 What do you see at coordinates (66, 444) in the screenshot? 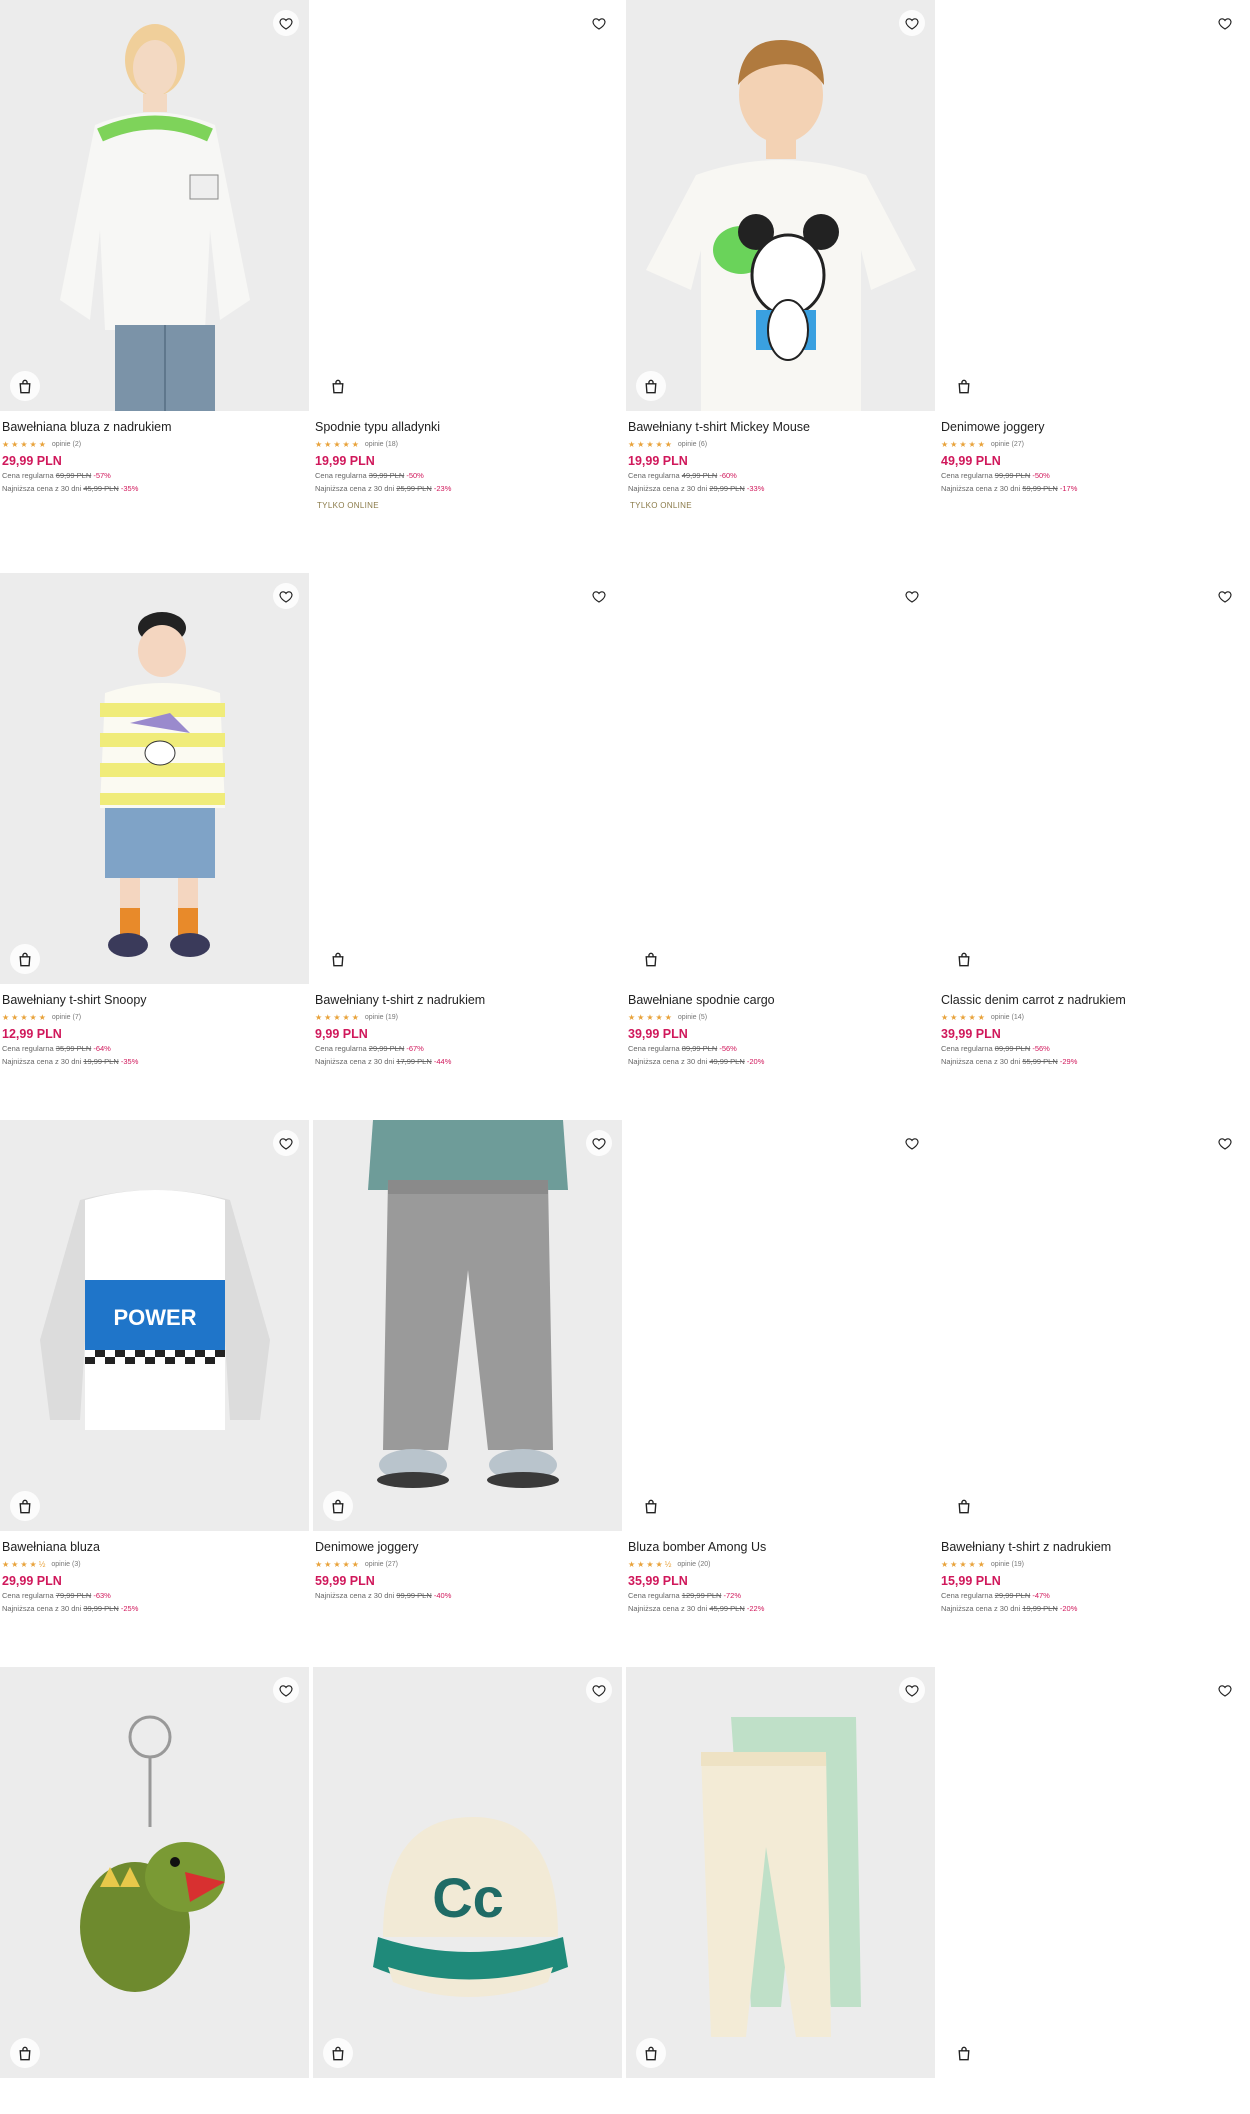
I see `review-count: opinie (2)` at bounding box center [66, 444].